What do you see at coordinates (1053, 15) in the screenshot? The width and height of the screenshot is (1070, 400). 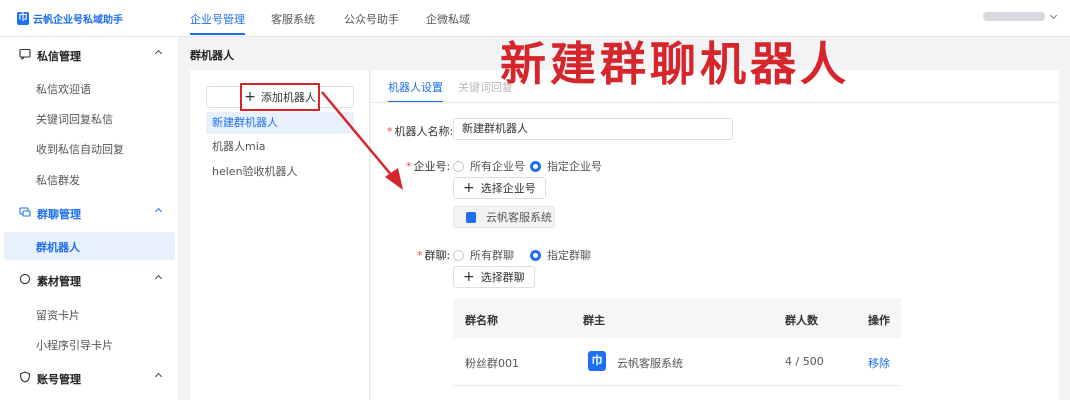 I see `chevron-down-icon` at bounding box center [1053, 15].